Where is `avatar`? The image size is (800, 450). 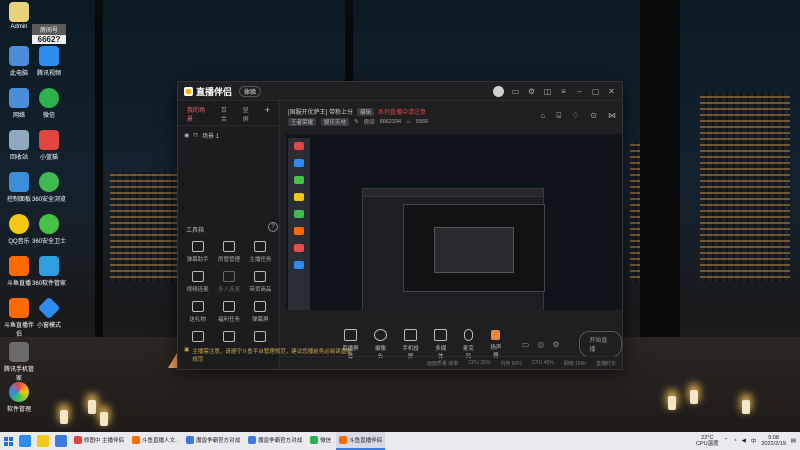
avatar is located at coordinates (498, 91).